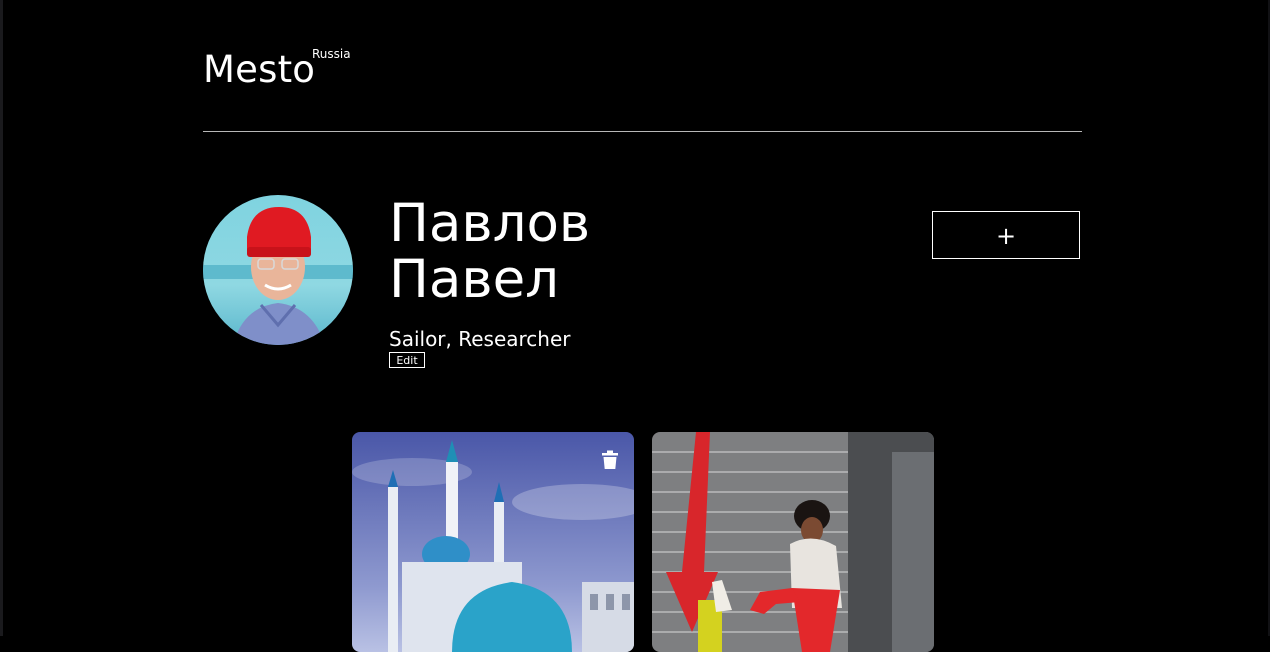  What do you see at coordinates (642, 131) in the screenshot?
I see `header-divider` at bounding box center [642, 131].